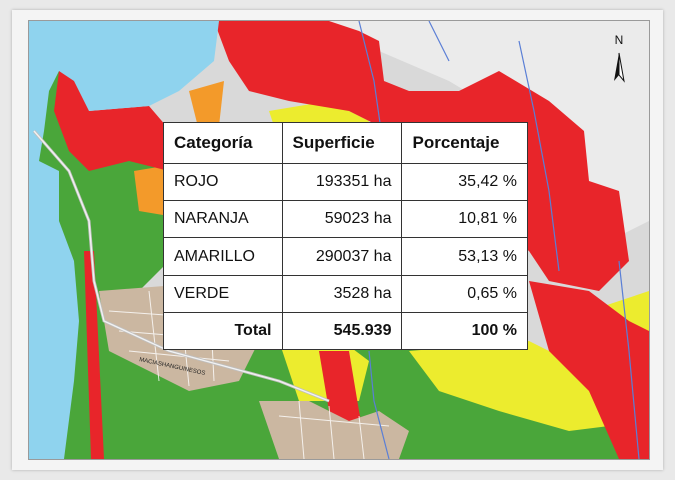 This screenshot has width=675, height=480. What do you see at coordinates (342, 219) in the screenshot?
I see `row-surface: 59023 ha` at bounding box center [342, 219].